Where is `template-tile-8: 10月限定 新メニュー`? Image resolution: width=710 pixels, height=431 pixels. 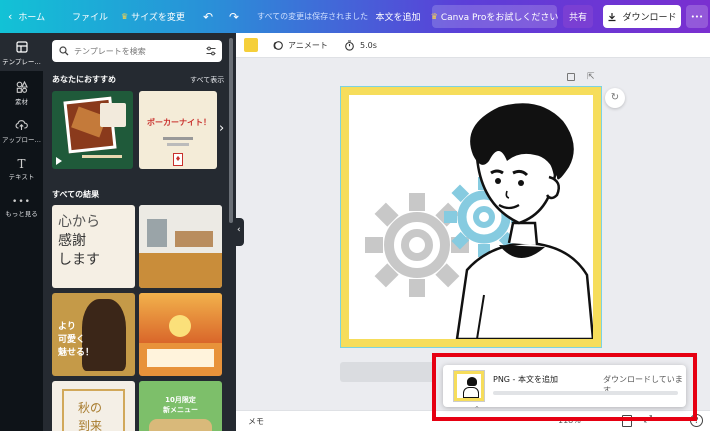
template-tile-8: 10月限定 新メニュー is located at coordinates (180, 406).